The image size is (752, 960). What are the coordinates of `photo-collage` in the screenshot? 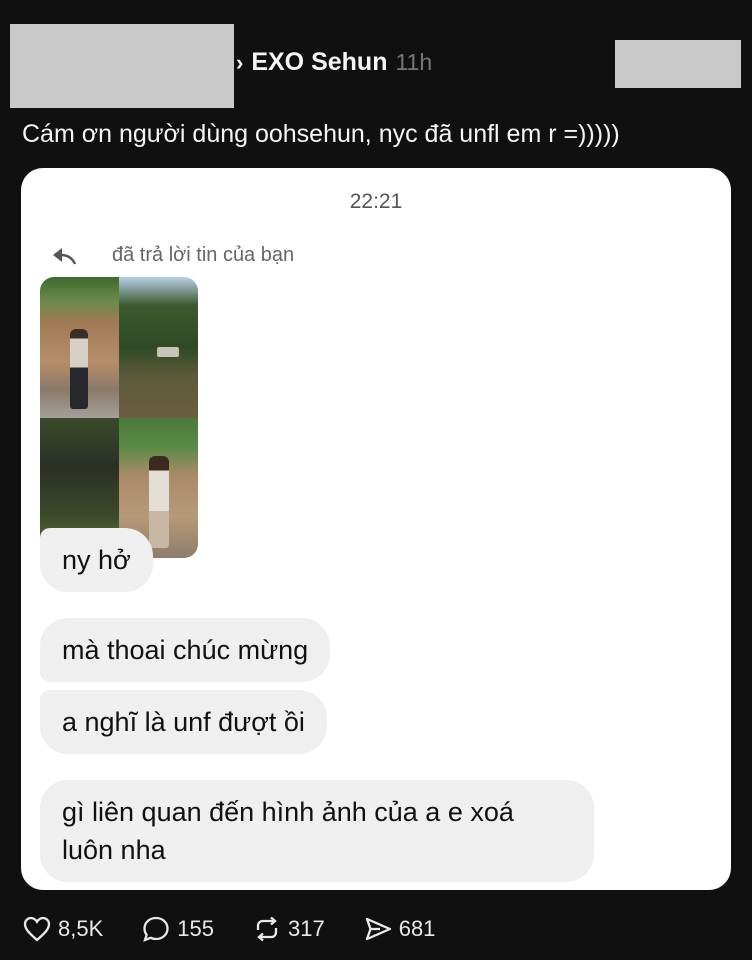 It's located at (119, 417).